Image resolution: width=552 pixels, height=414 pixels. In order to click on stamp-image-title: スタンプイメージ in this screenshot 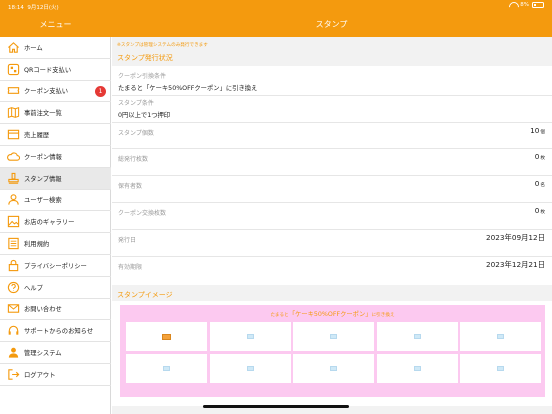, I will do `click(145, 295)`.